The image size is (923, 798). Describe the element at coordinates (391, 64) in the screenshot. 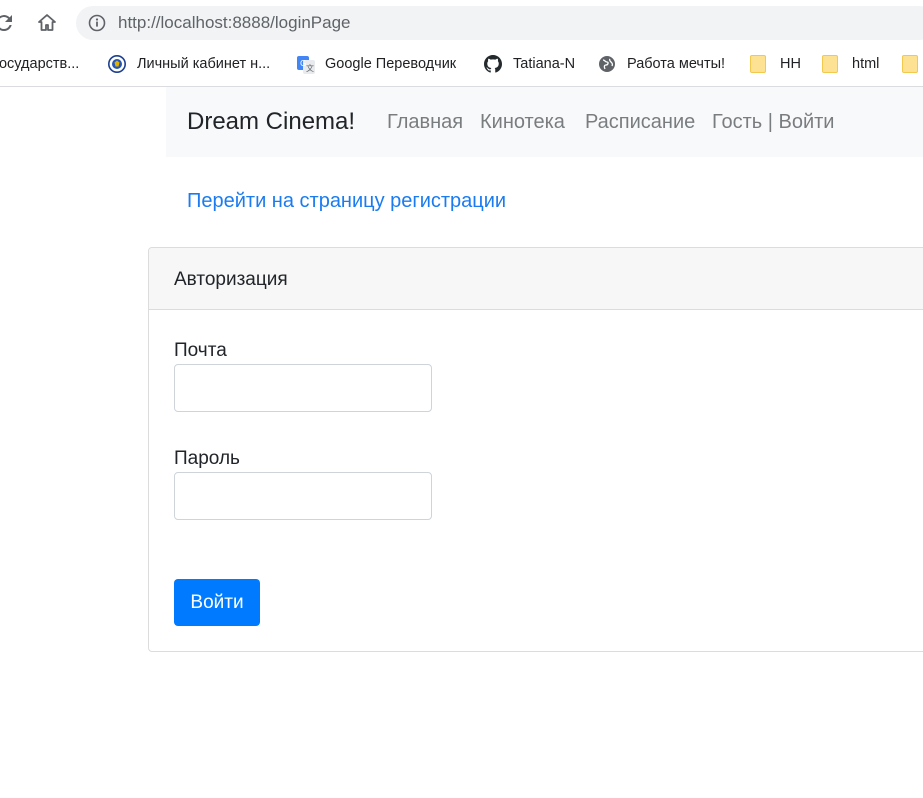

I see `bookmark-label: Google Переводчик` at that location.